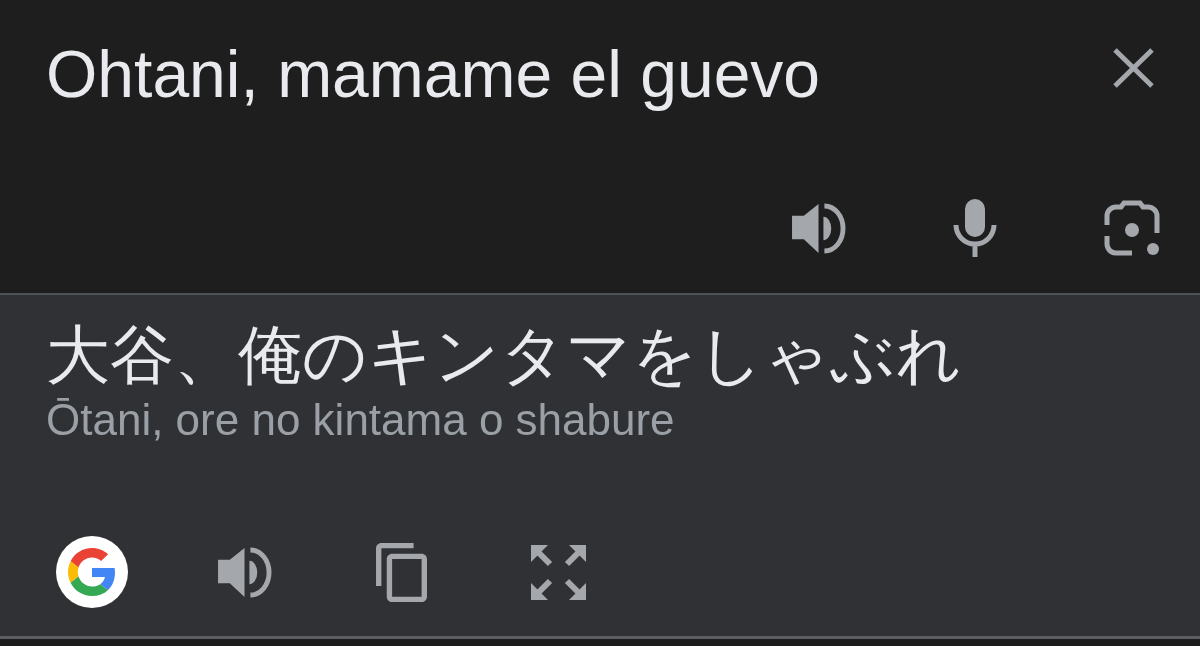  Describe the element at coordinates (361, 419) in the screenshot. I see `romanization-text: Ōtani, ore no kintama o shabure` at that location.